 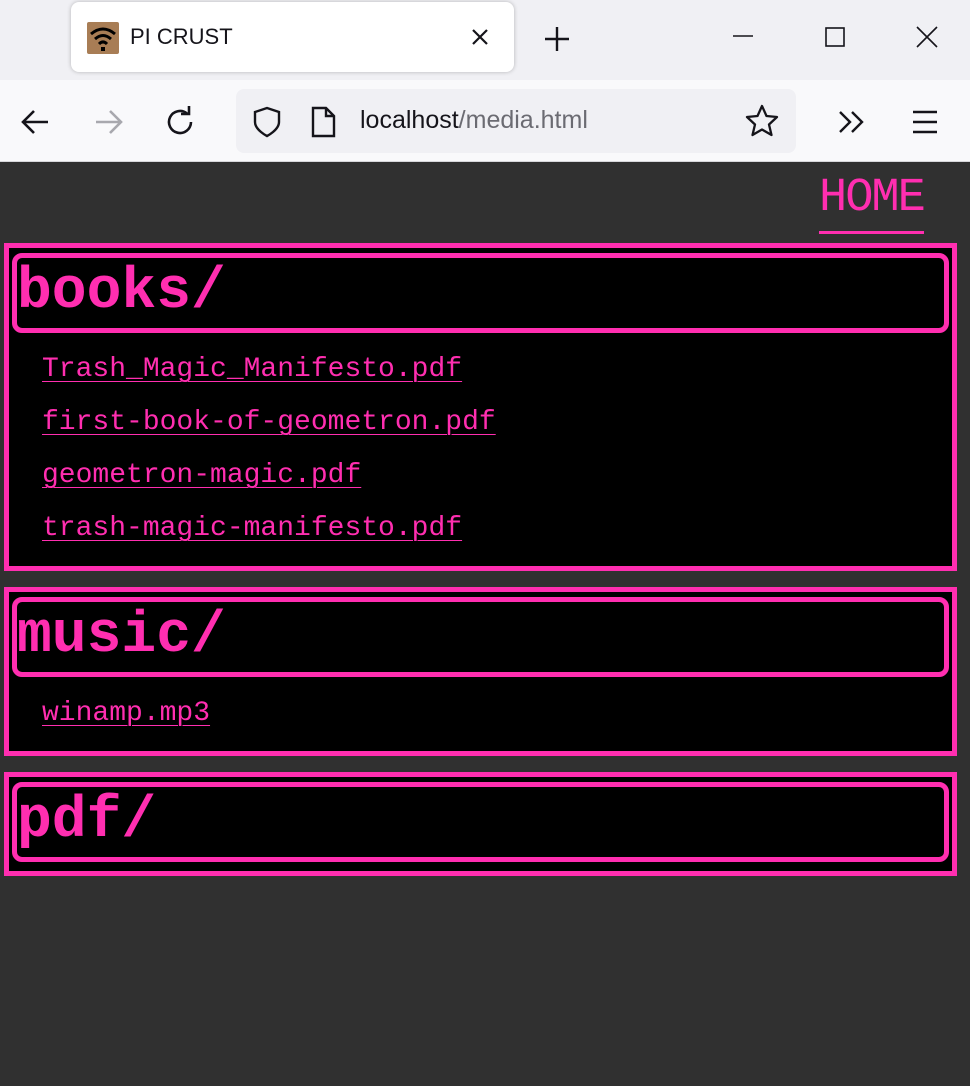 What do you see at coordinates (323, 122) in the screenshot?
I see `page-info-icon` at bounding box center [323, 122].